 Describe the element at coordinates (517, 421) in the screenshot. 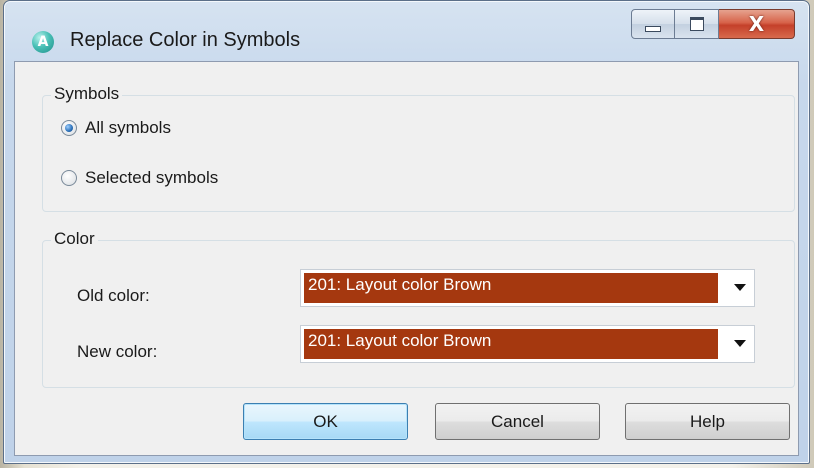

I see `cancel-button: Cancel` at that location.